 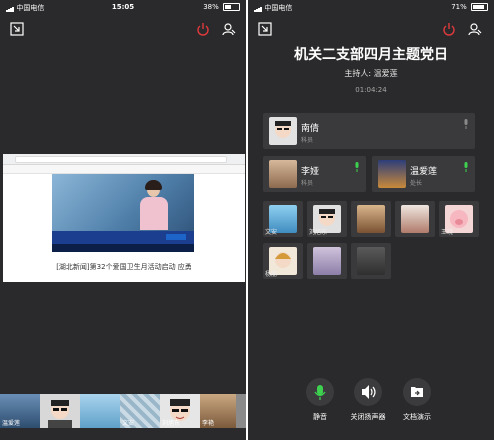 I want to click on participant-thumb: 文安, so click(x=140, y=411).